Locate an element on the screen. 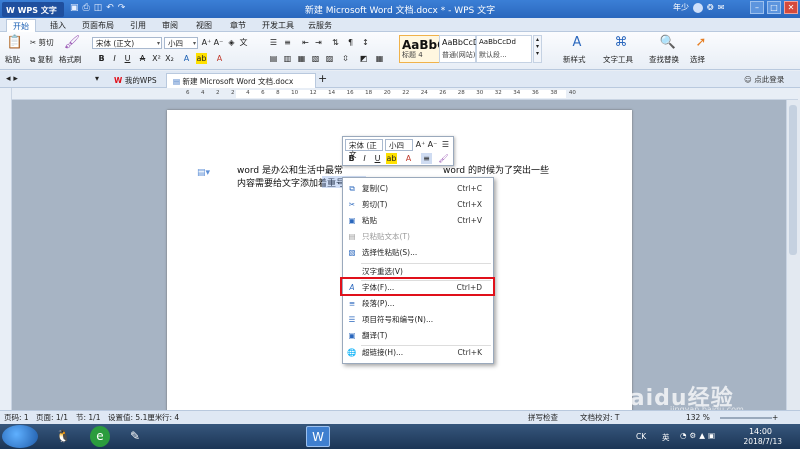 The image size is (800, 449). zoom-level: 132 % is located at coordinates (698, 417).